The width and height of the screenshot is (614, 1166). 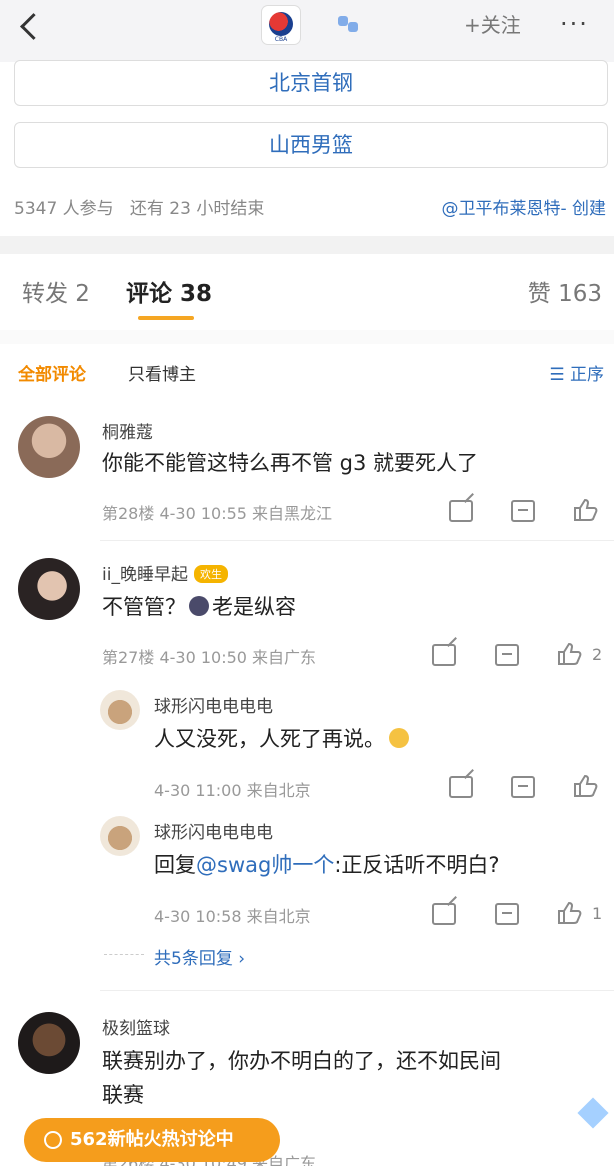 I want to click on comment-meta: 第27楼 4-30 10:50 来自广东, so click(x=209, y=657).